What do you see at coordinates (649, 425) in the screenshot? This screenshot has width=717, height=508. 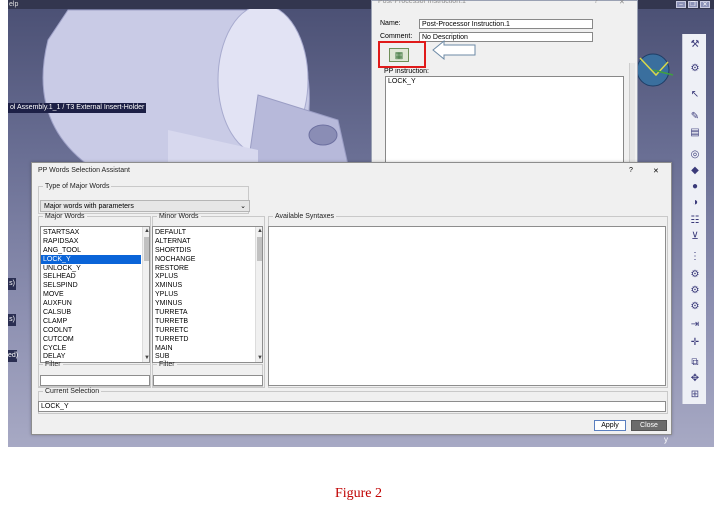 I see `close-button: Close` at bounding box center [649, 425].